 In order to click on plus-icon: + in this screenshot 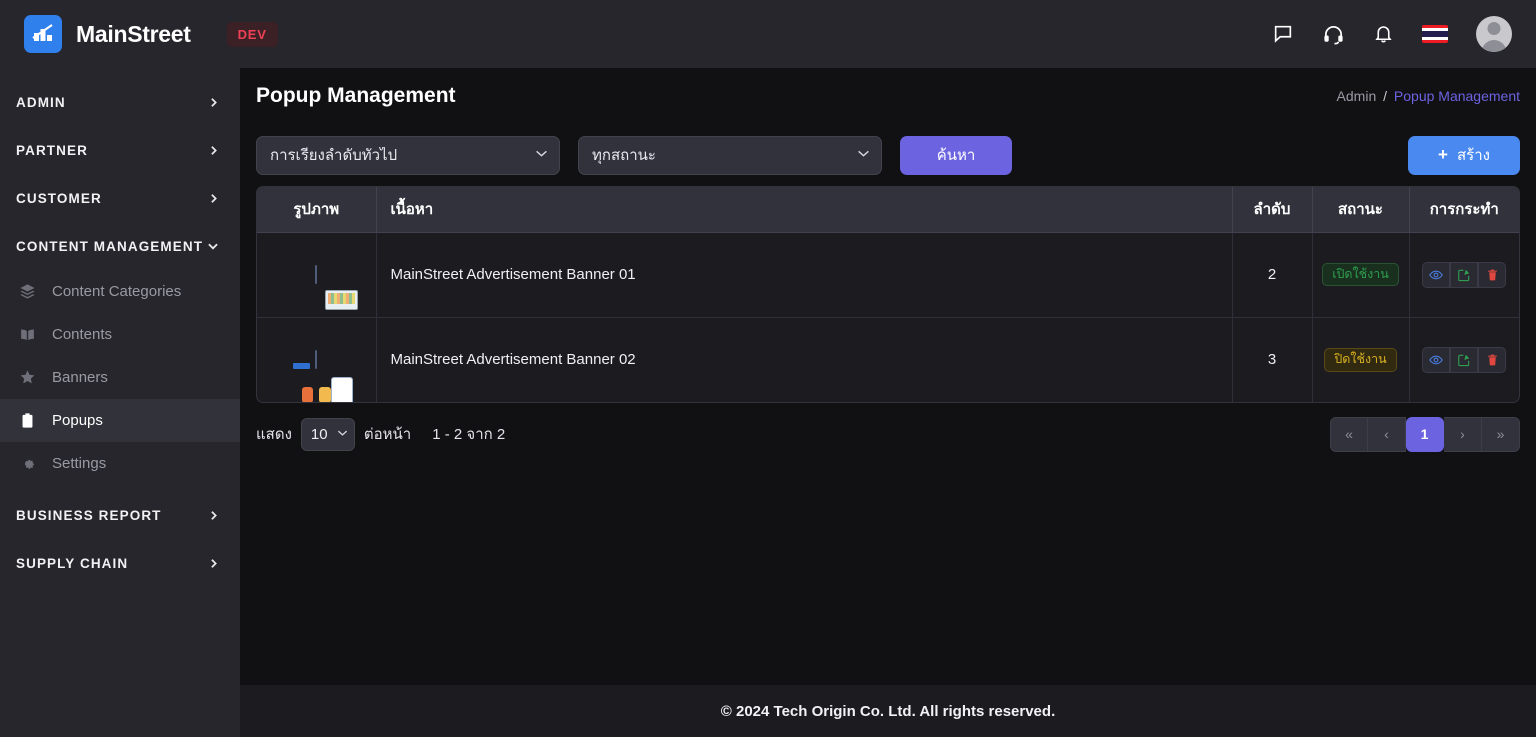, I will do `click(1443, 154)`.